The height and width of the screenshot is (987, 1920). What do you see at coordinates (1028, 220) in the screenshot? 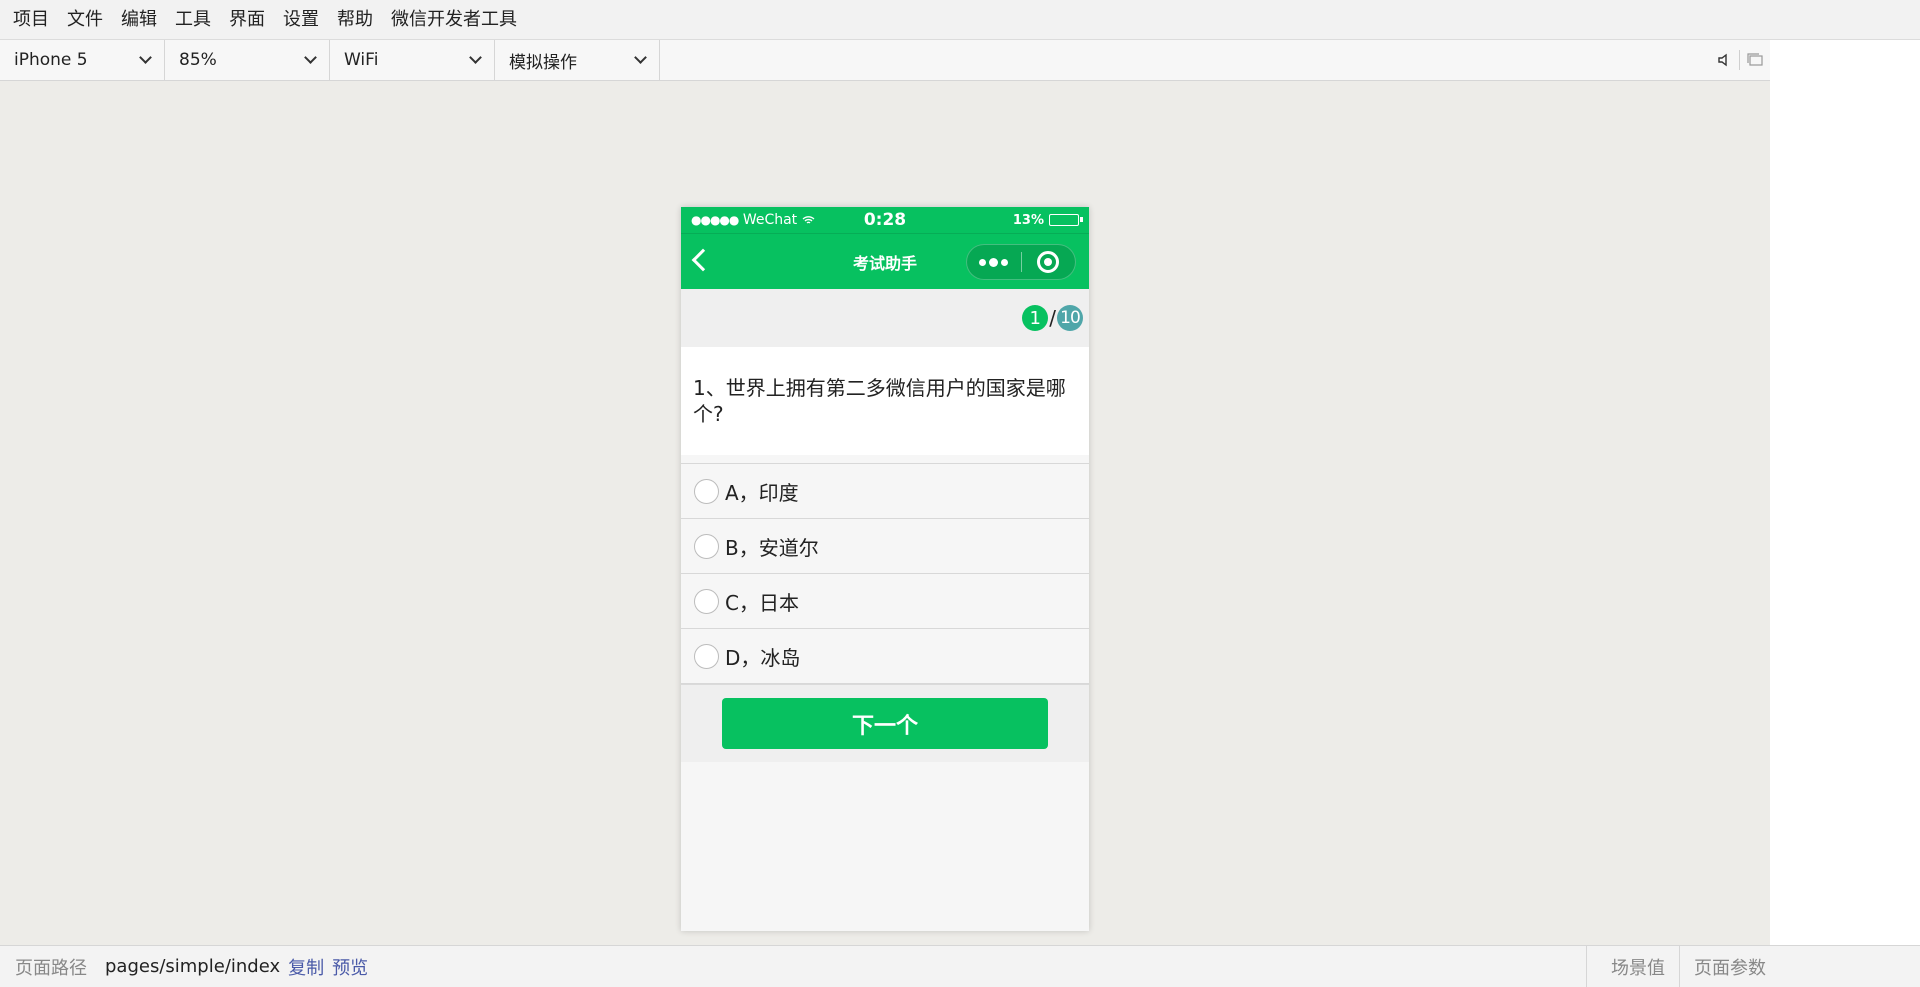
I see `battery-percent: 13%` at bounding box center [1028, 220].